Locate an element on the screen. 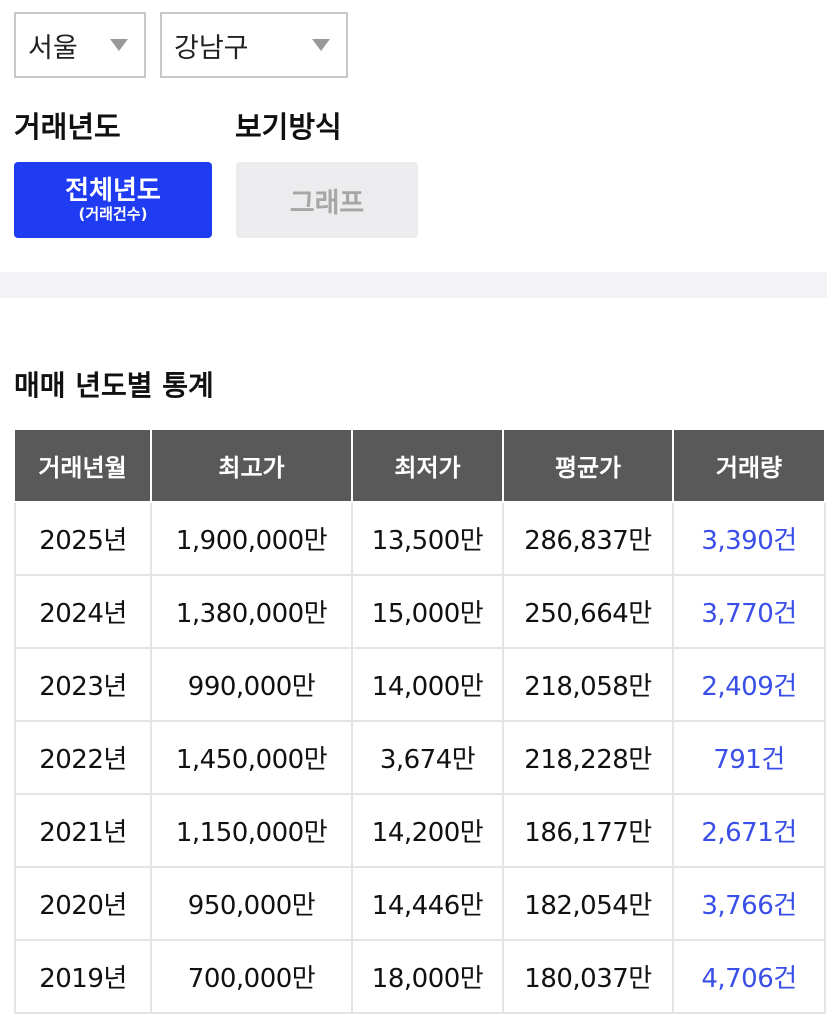  cell-max-price: 990,000만 is located at coordinates (251, 684).